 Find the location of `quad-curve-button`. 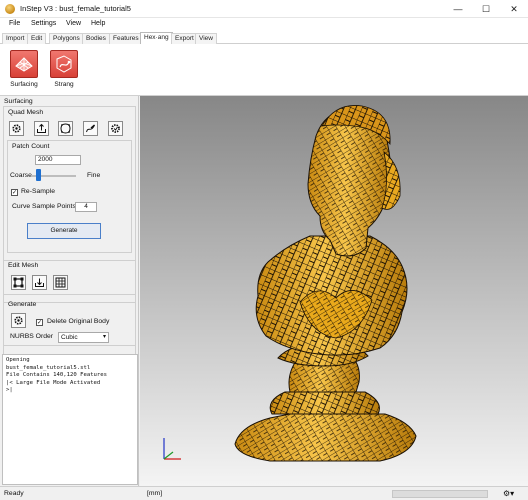

quad-curve-button is located at coordinates (90, 128).